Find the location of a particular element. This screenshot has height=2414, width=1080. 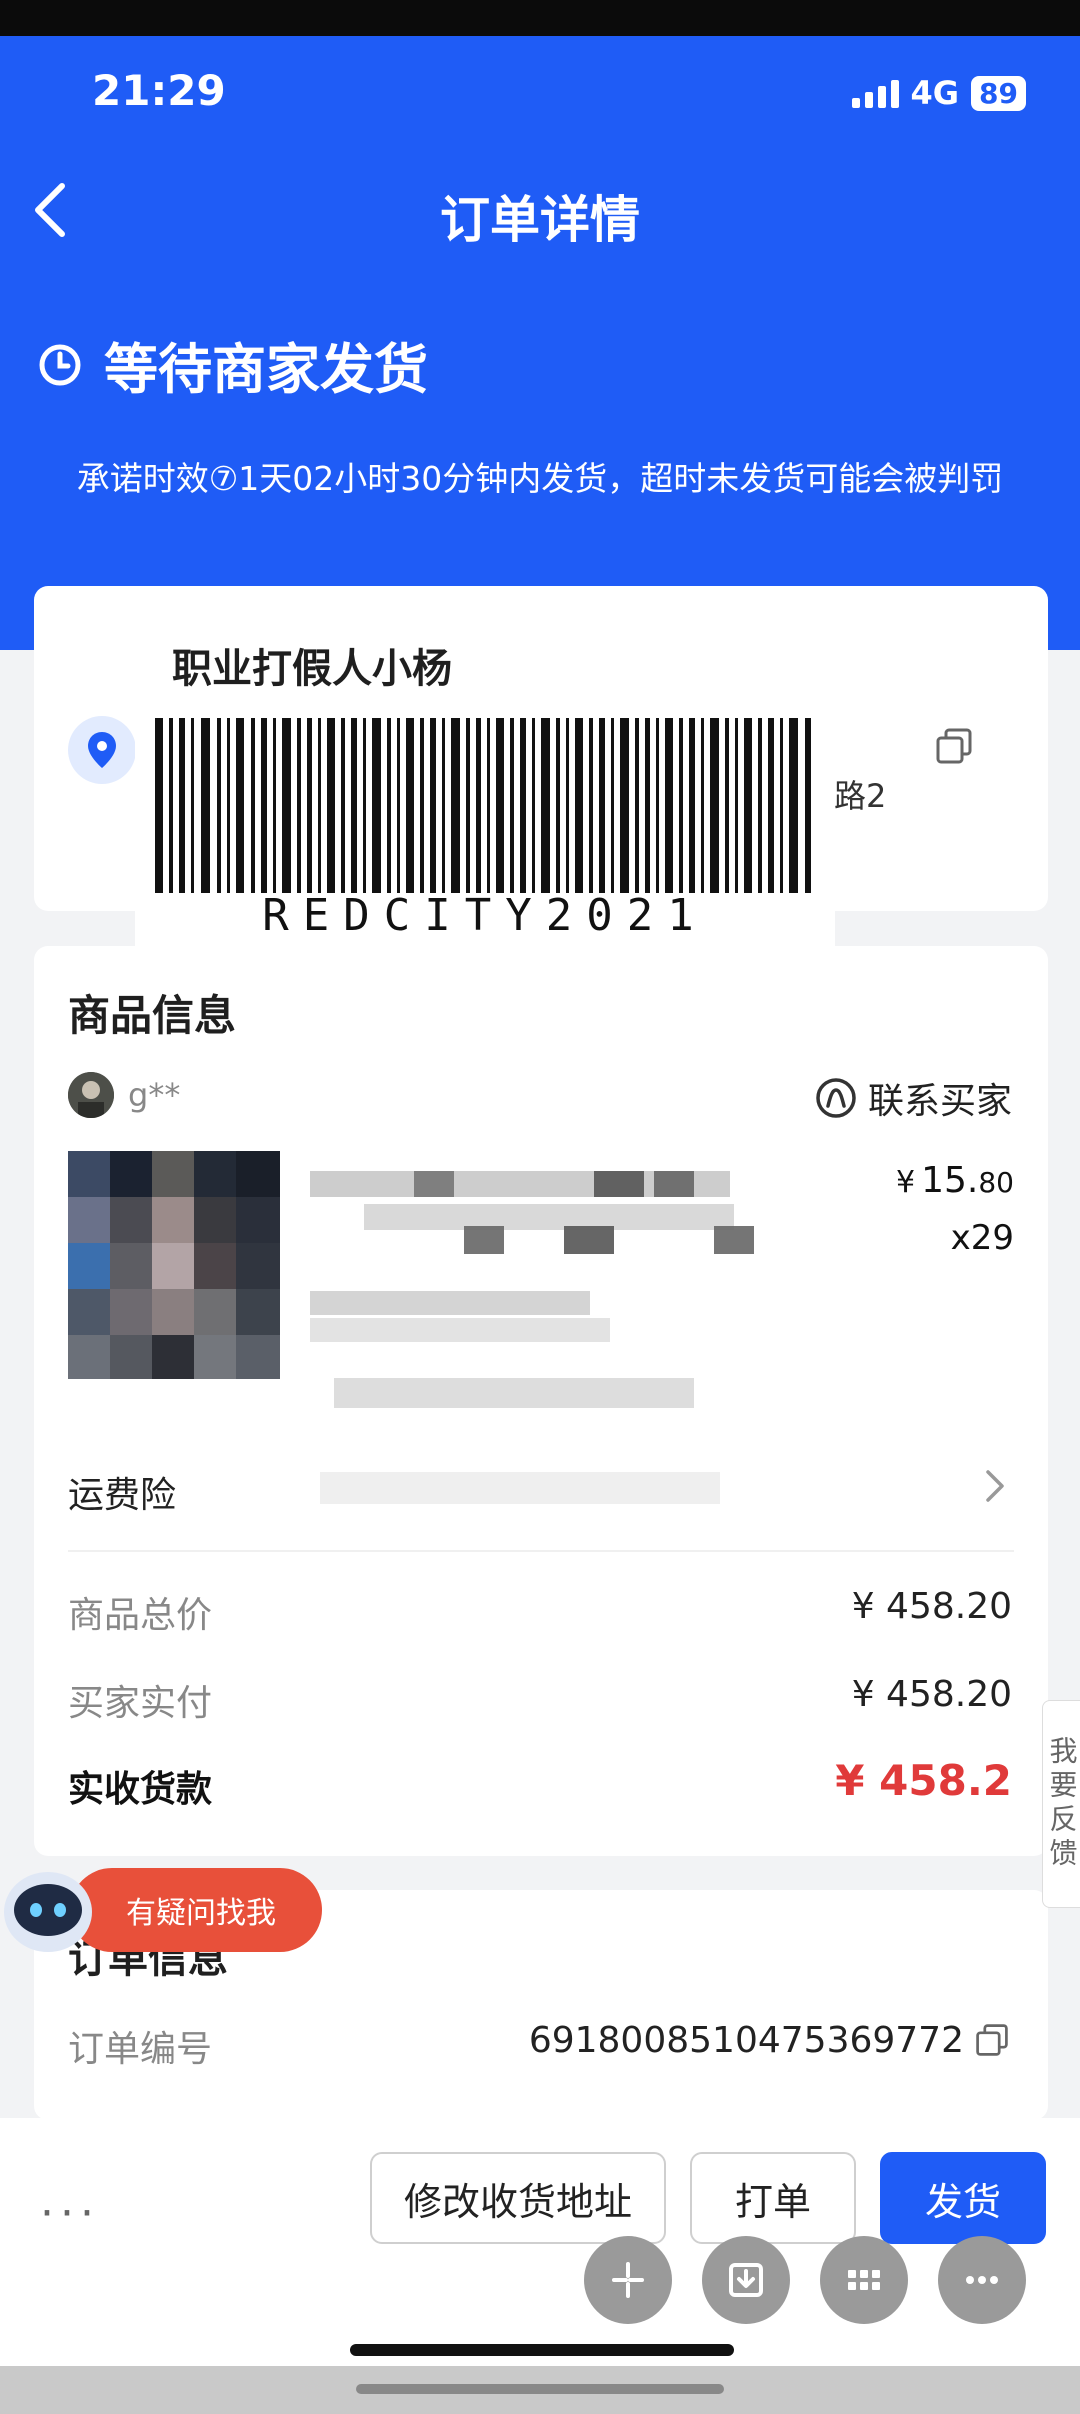

battery-level: 89 is located at coordinates (998, 93).